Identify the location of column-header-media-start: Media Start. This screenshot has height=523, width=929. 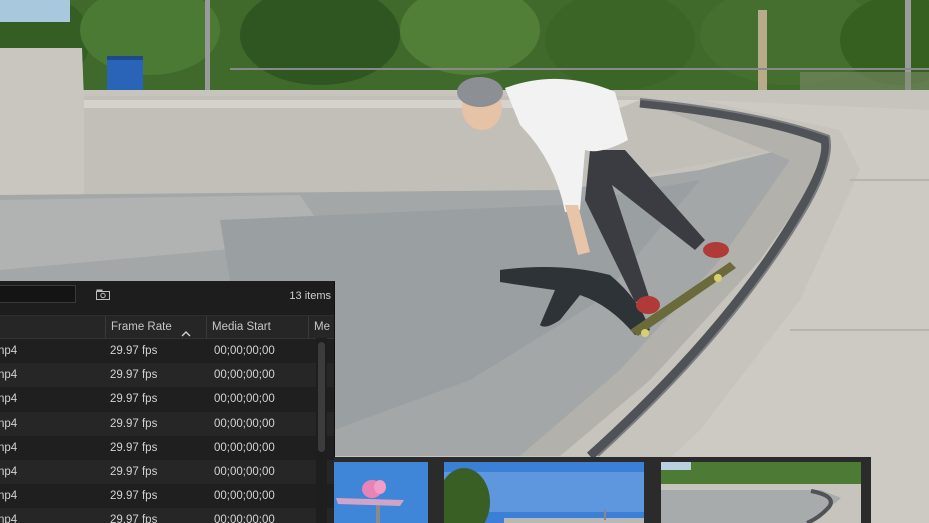
(257, 327).